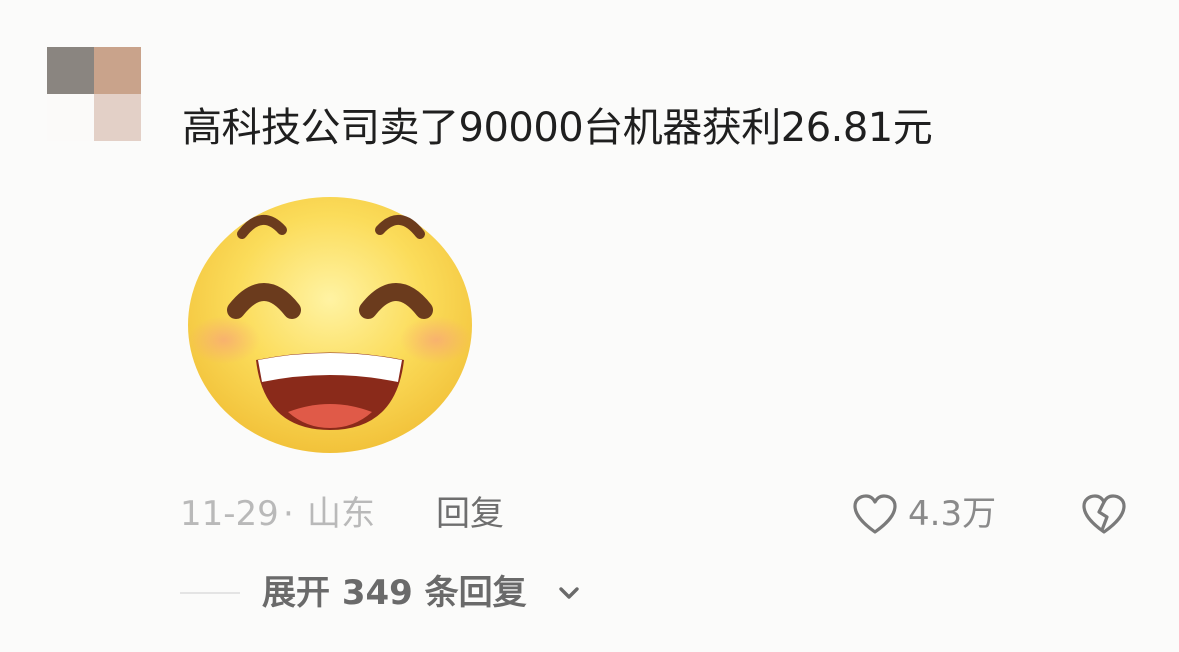 The width and height of the screenshot is (1179, 652). I want to click on chevron-down-icon, so click(569, 593).